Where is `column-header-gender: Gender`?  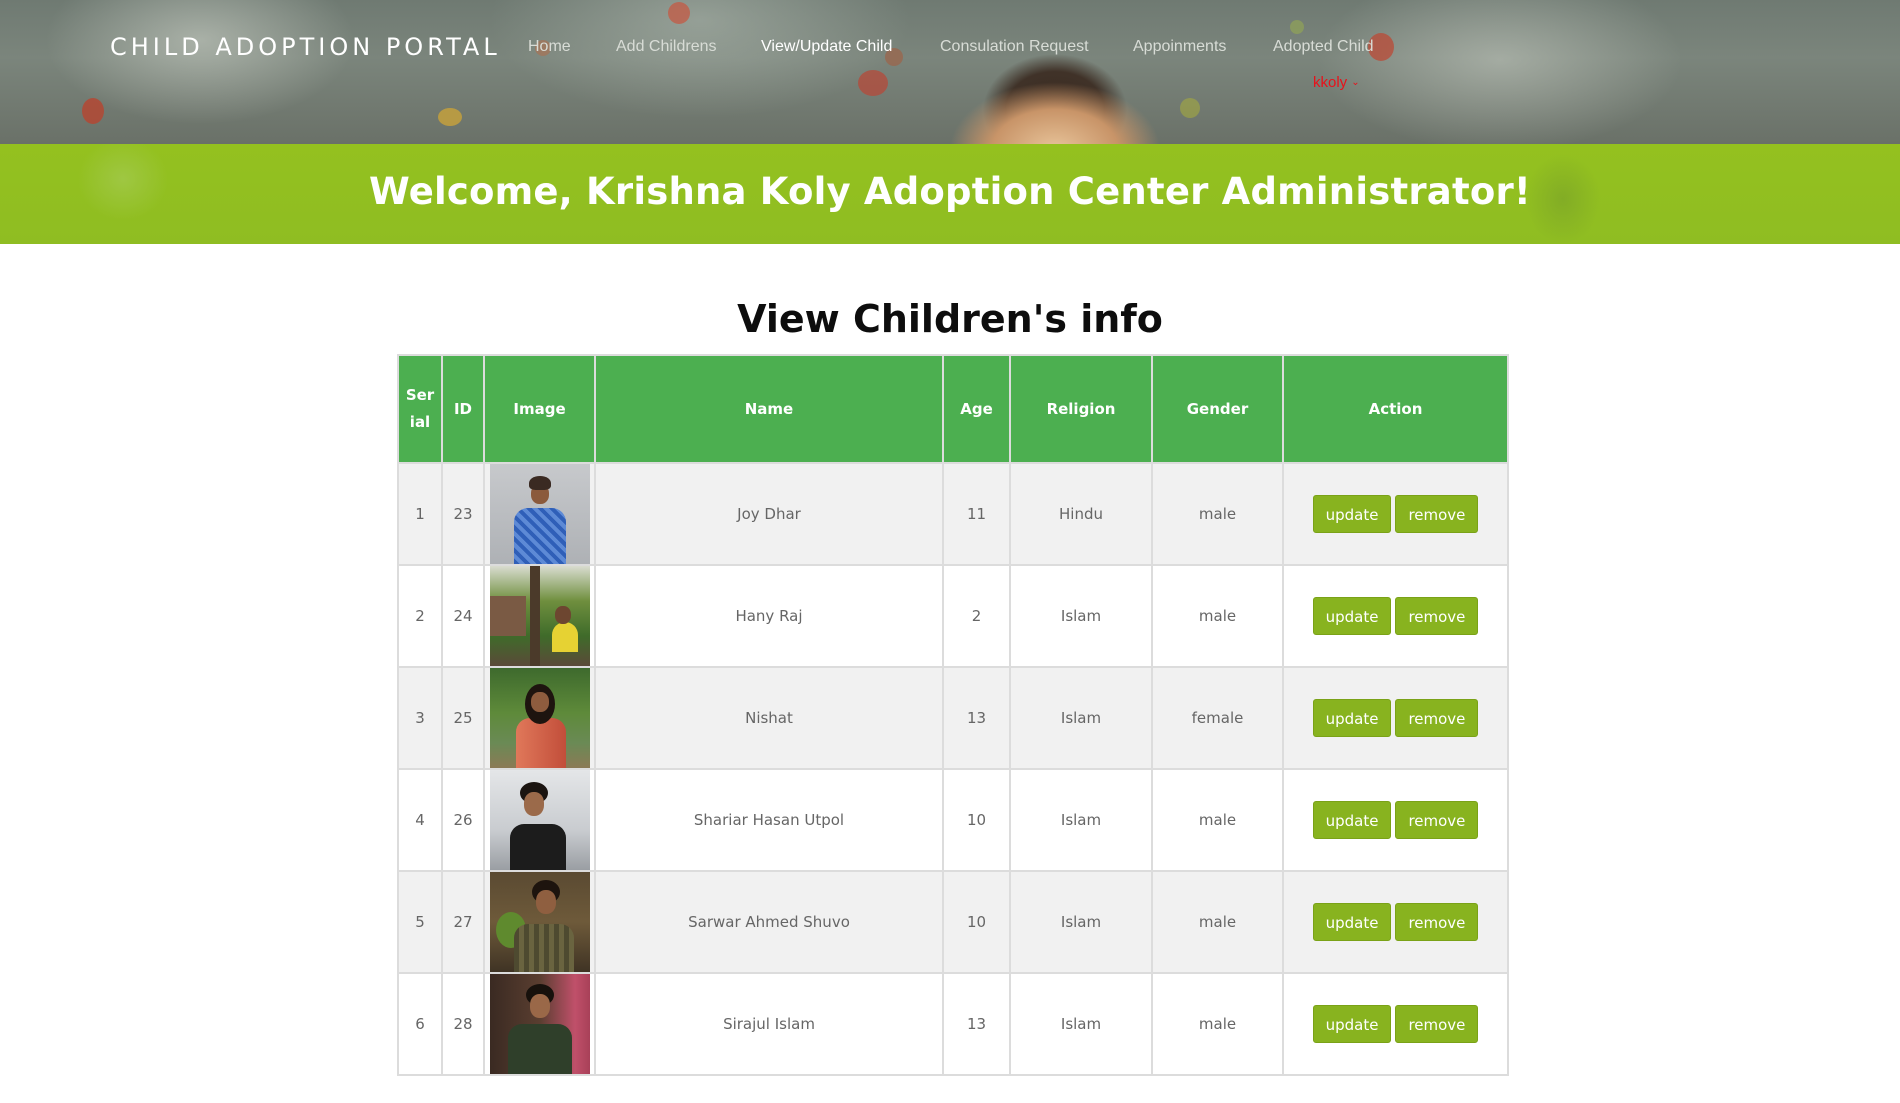 column-header-gender: Gender is located at coordinates (1217, 409).